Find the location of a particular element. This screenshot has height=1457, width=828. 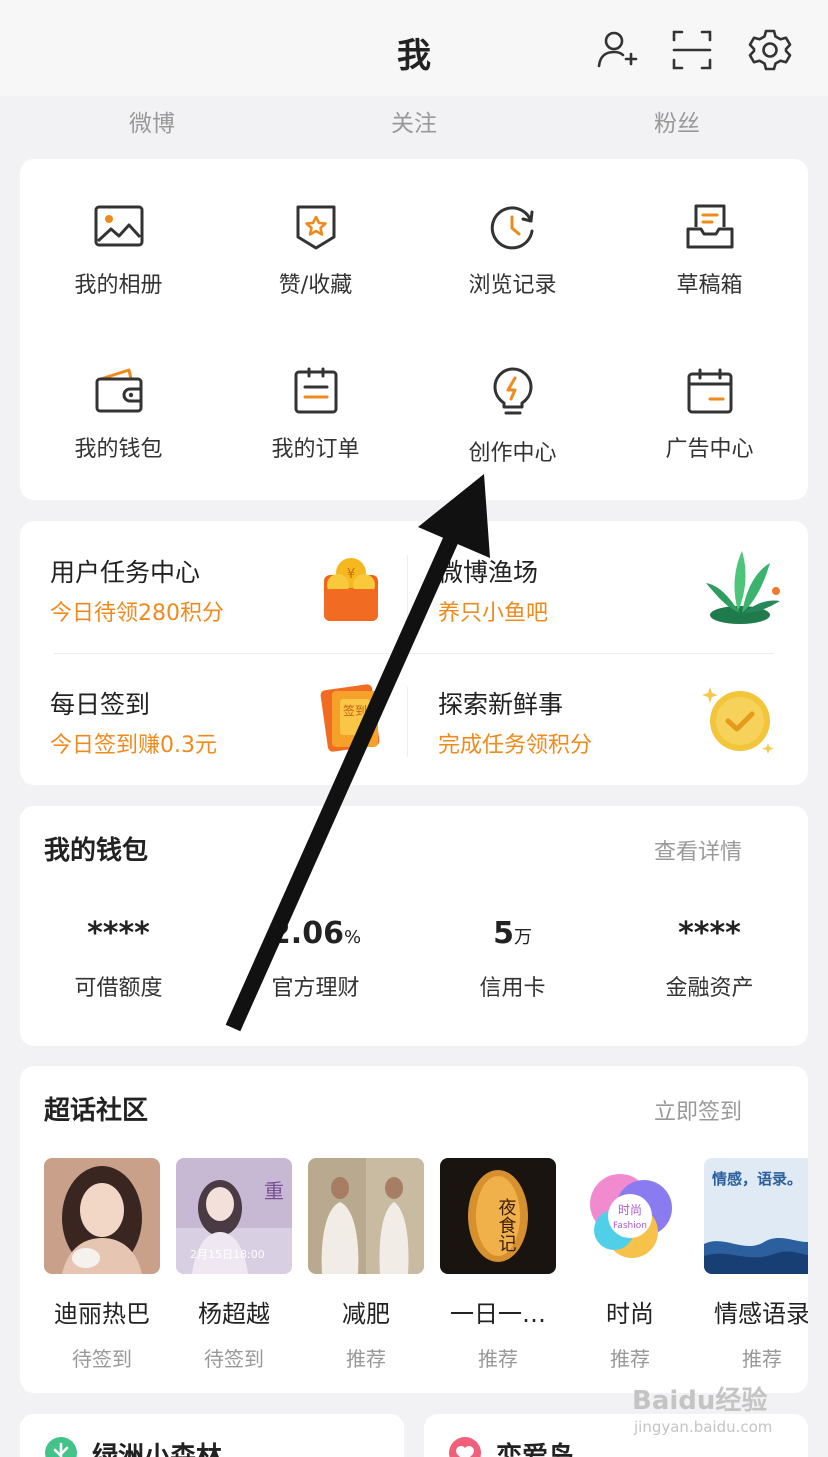

task-title: 用户任务中心 is located at coordinates (125, 572).